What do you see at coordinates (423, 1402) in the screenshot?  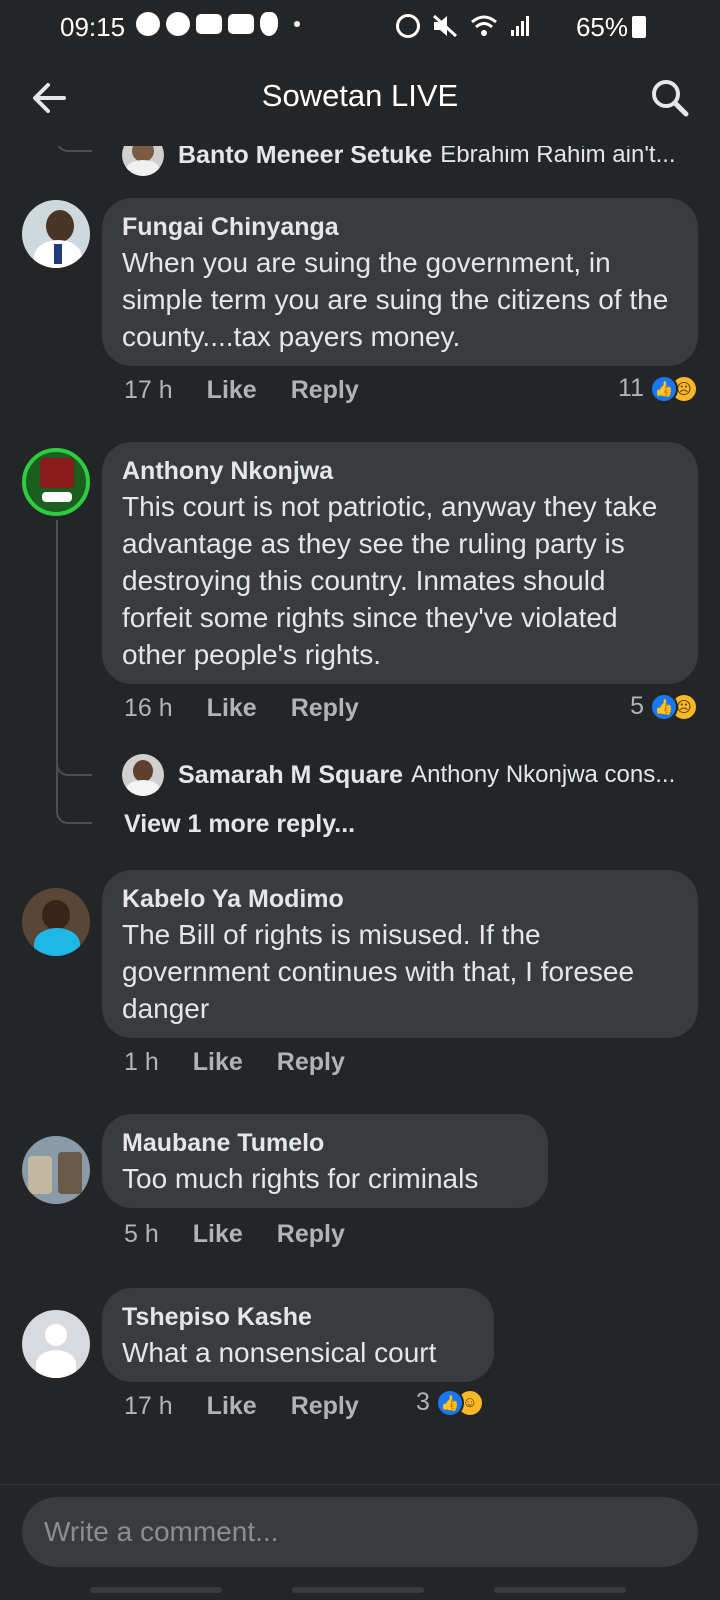 I see `reaction-count: 3` at bounding box center [423, 1402].